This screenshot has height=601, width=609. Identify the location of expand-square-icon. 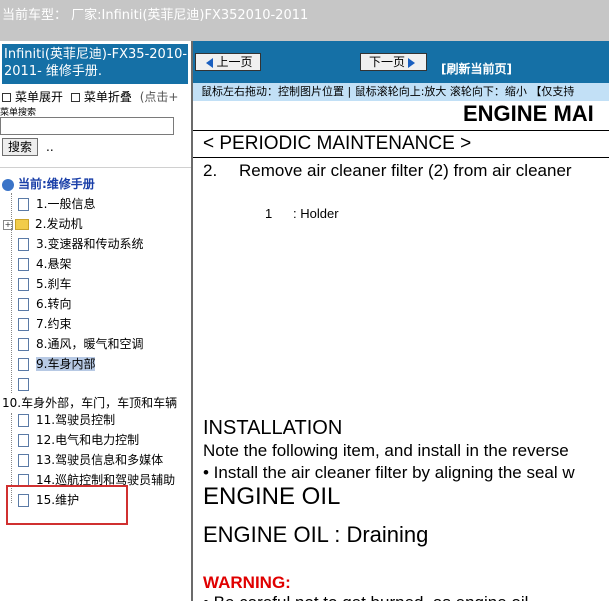
(6, 97).